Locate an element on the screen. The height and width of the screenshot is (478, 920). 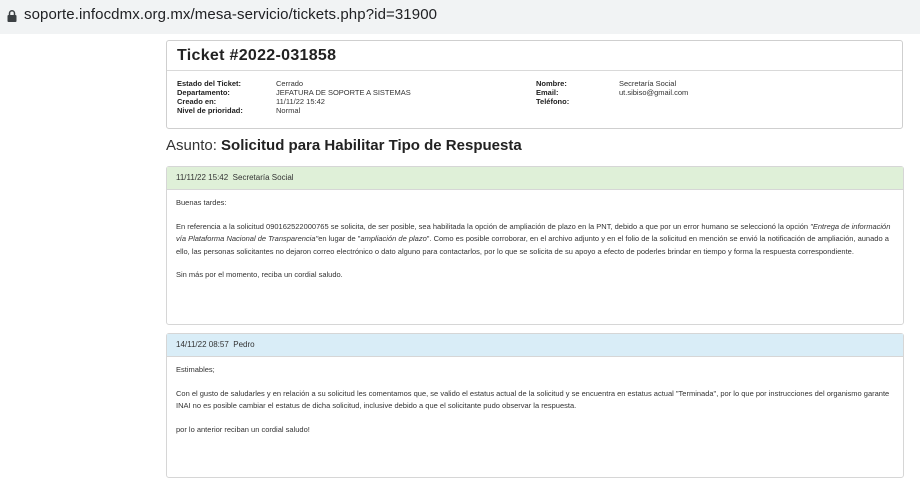
message-text-italic: ampliación de plazo is located at coordinates (393, 238).